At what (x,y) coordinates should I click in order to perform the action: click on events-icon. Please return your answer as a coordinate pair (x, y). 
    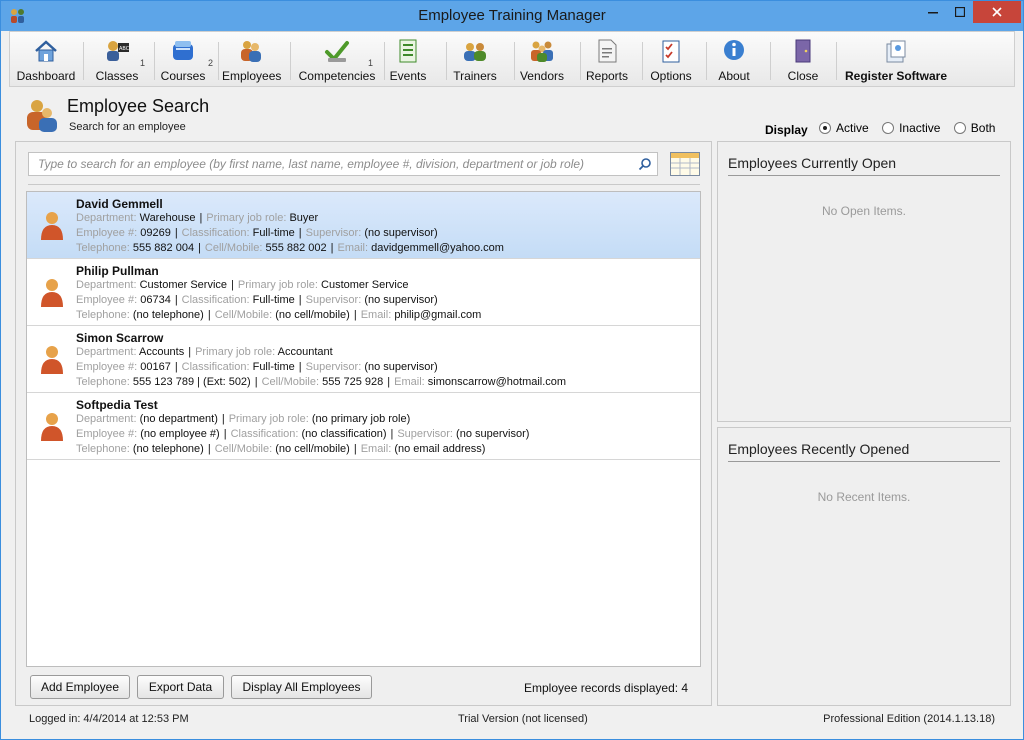
    Looking at the image, I should click on (408, 51).